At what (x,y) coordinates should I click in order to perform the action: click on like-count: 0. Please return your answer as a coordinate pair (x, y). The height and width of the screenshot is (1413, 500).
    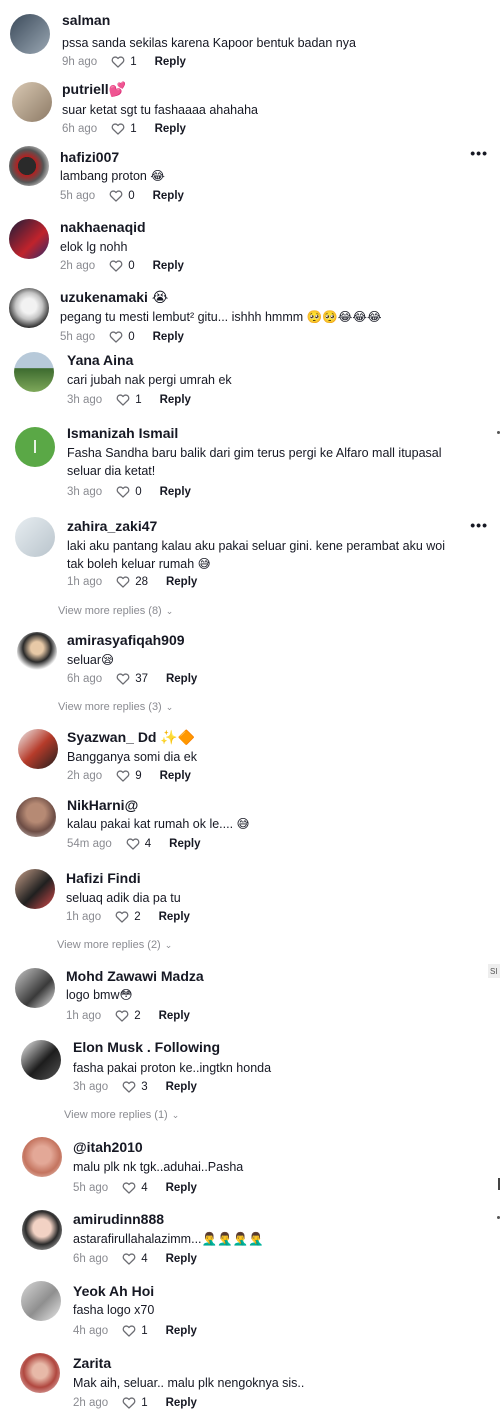
    Looking at the image, I should click on (131, 195).